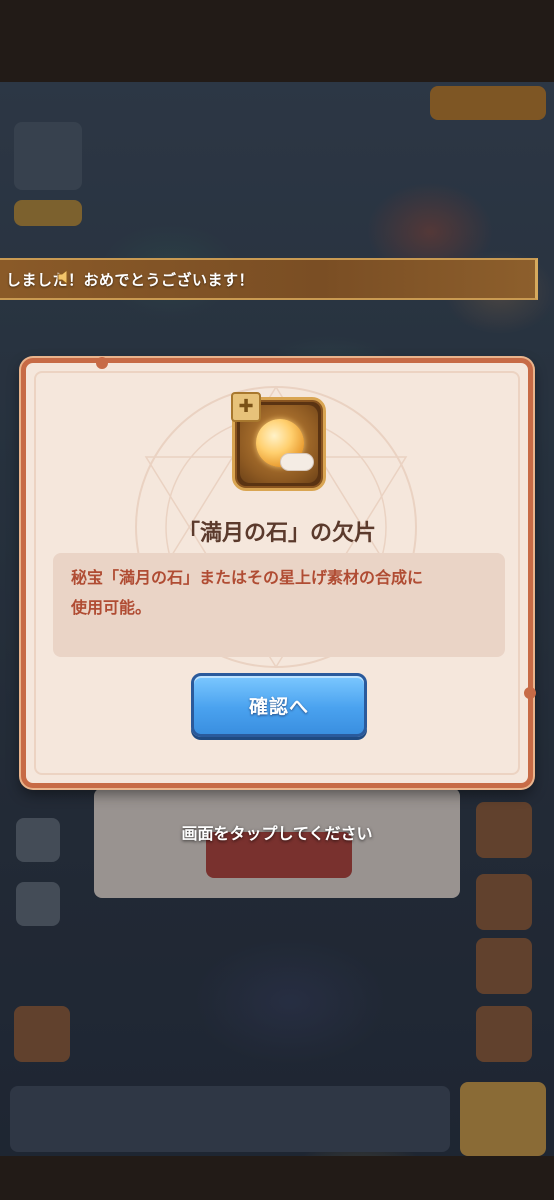 This screenshot has width=554, height=1200. Describe the element at coordinates (297, 462) in the screenshot. I see `cloud-icon` at that location.